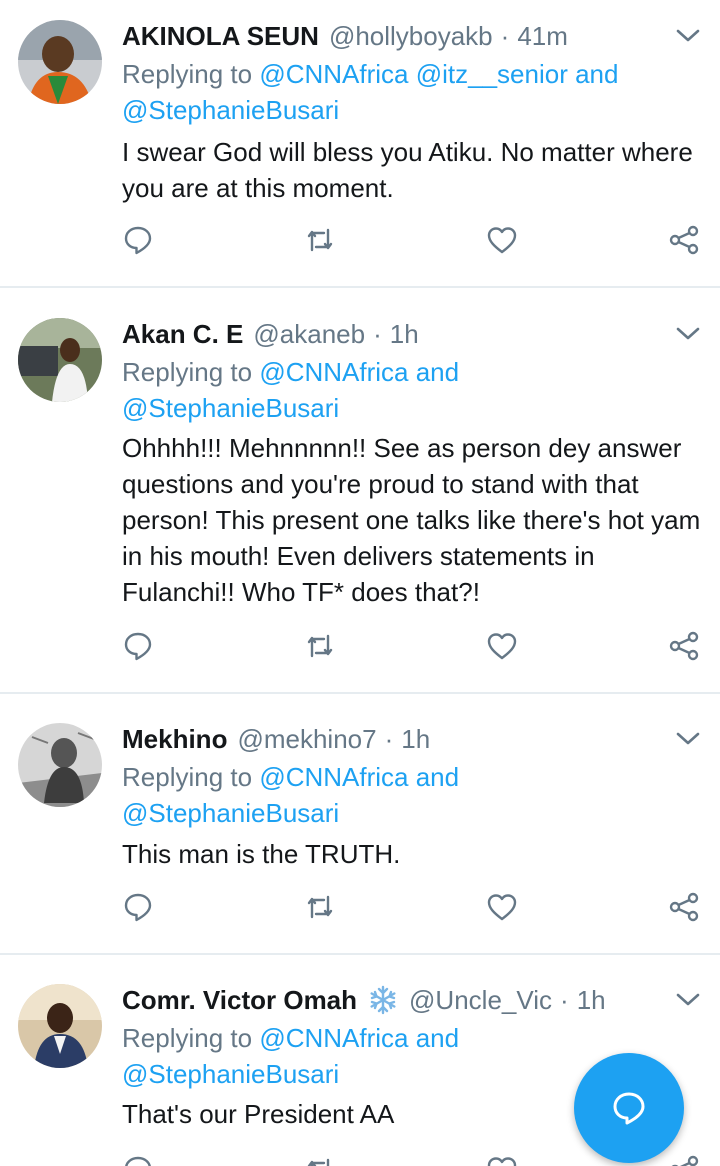  I want to click on compose-reply-button, so click(629, 1108).